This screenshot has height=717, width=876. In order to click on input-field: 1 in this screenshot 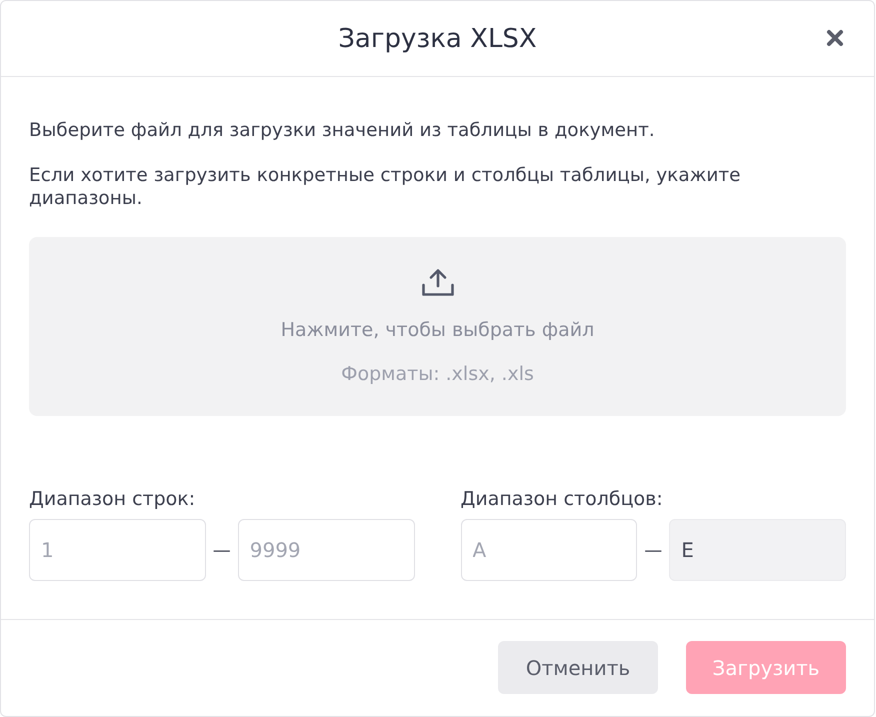, I will do `click(117, 550)`.